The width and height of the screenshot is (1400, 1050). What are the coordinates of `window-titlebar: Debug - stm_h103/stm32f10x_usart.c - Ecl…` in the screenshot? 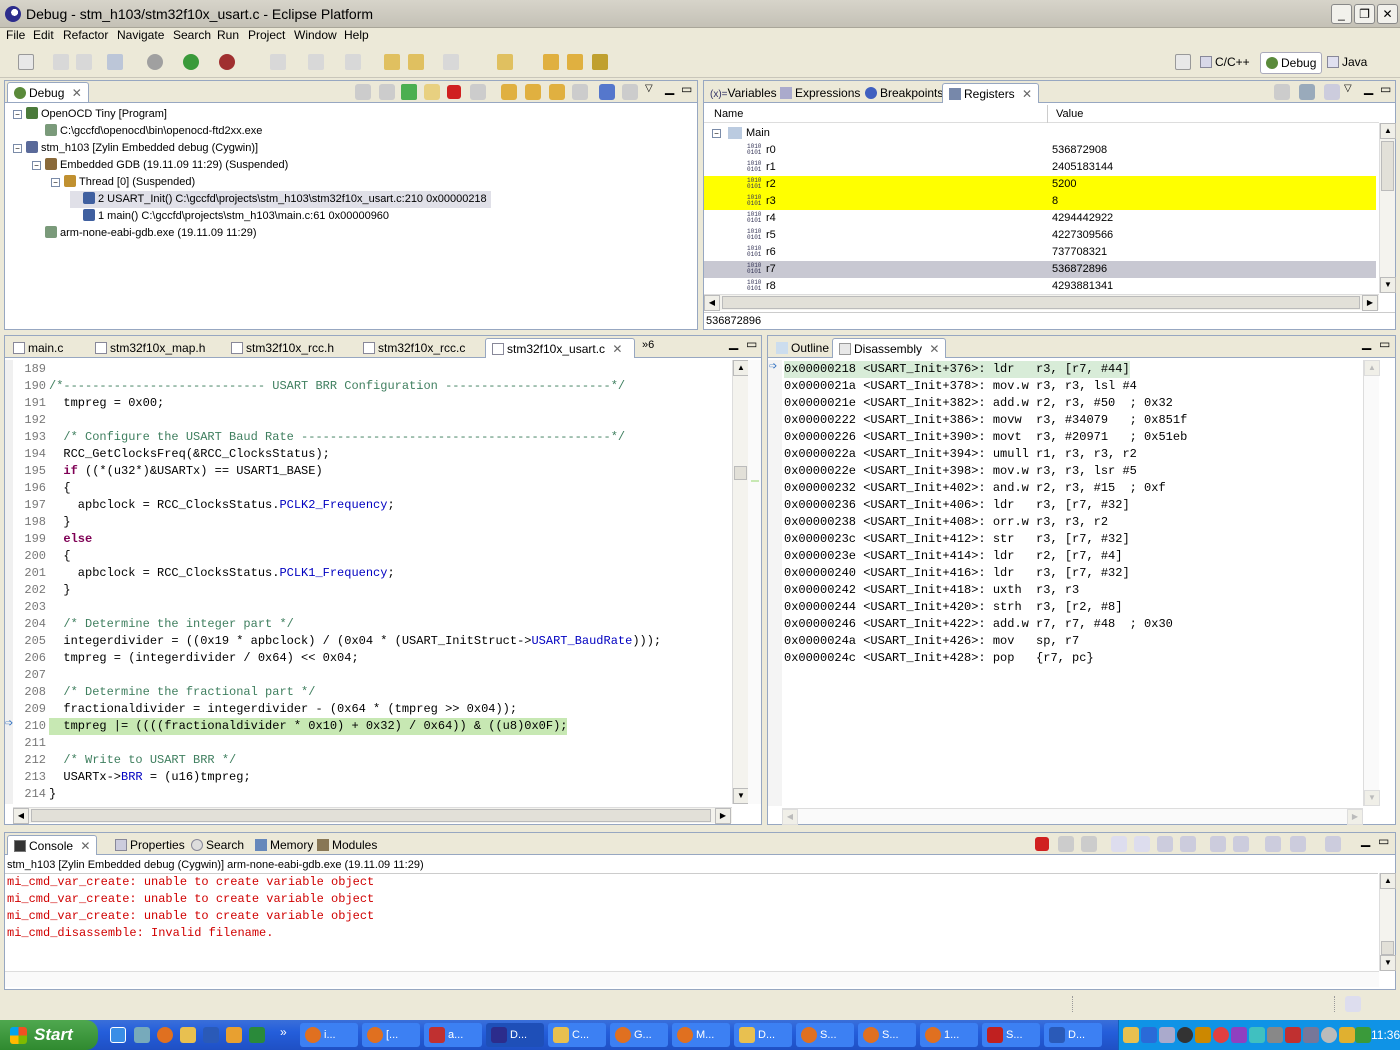 It's located at (700, 14).